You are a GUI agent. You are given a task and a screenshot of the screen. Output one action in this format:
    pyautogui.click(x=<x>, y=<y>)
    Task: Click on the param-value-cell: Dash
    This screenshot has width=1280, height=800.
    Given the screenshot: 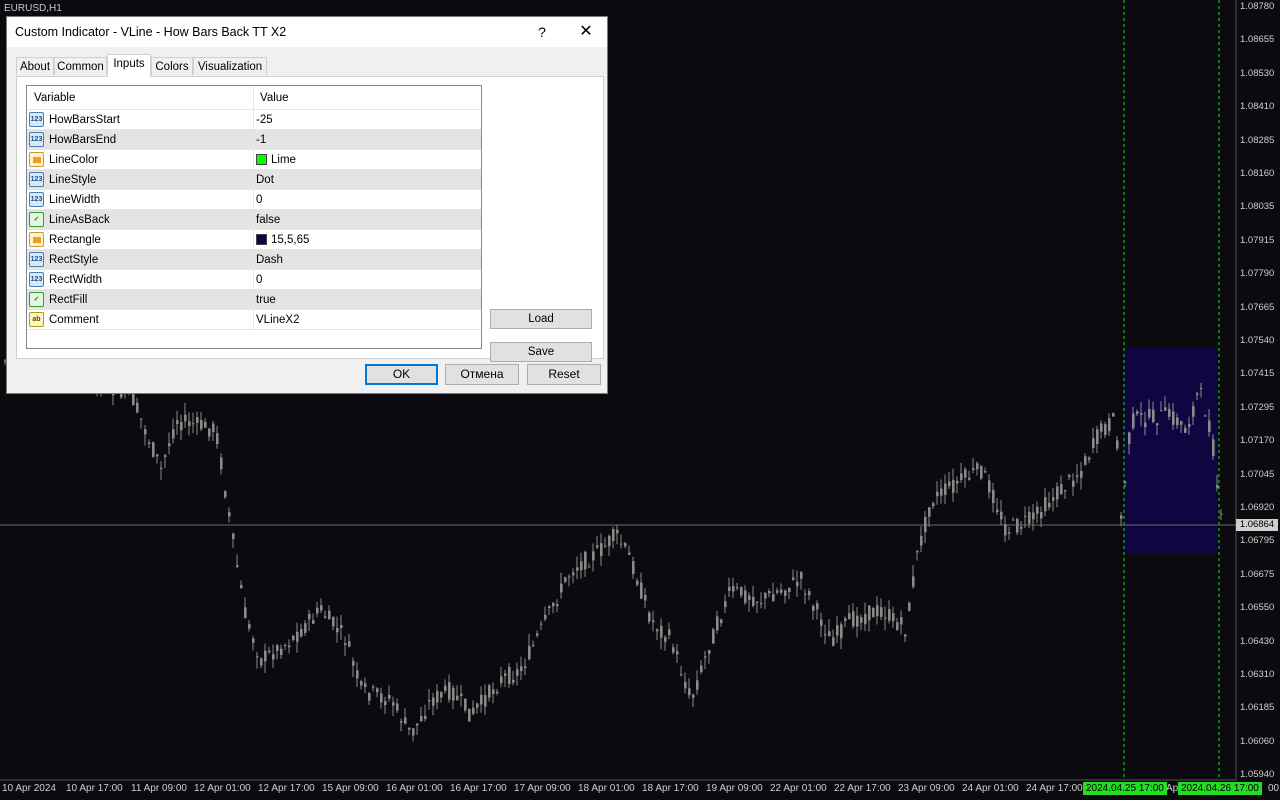 What is the action you would take?
    pyautogui.click(x=269, y=260)
    